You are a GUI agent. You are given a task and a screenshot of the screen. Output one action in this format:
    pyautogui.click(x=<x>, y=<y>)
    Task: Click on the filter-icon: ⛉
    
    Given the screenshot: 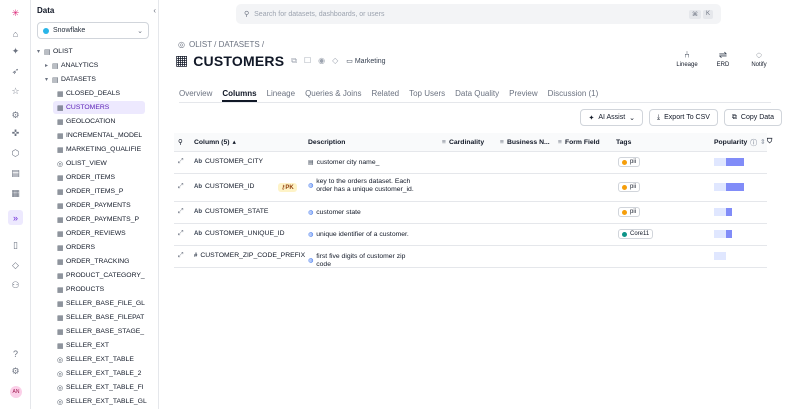 What is the action you would take?
    pyautogui.click(x=769, y=142)
    